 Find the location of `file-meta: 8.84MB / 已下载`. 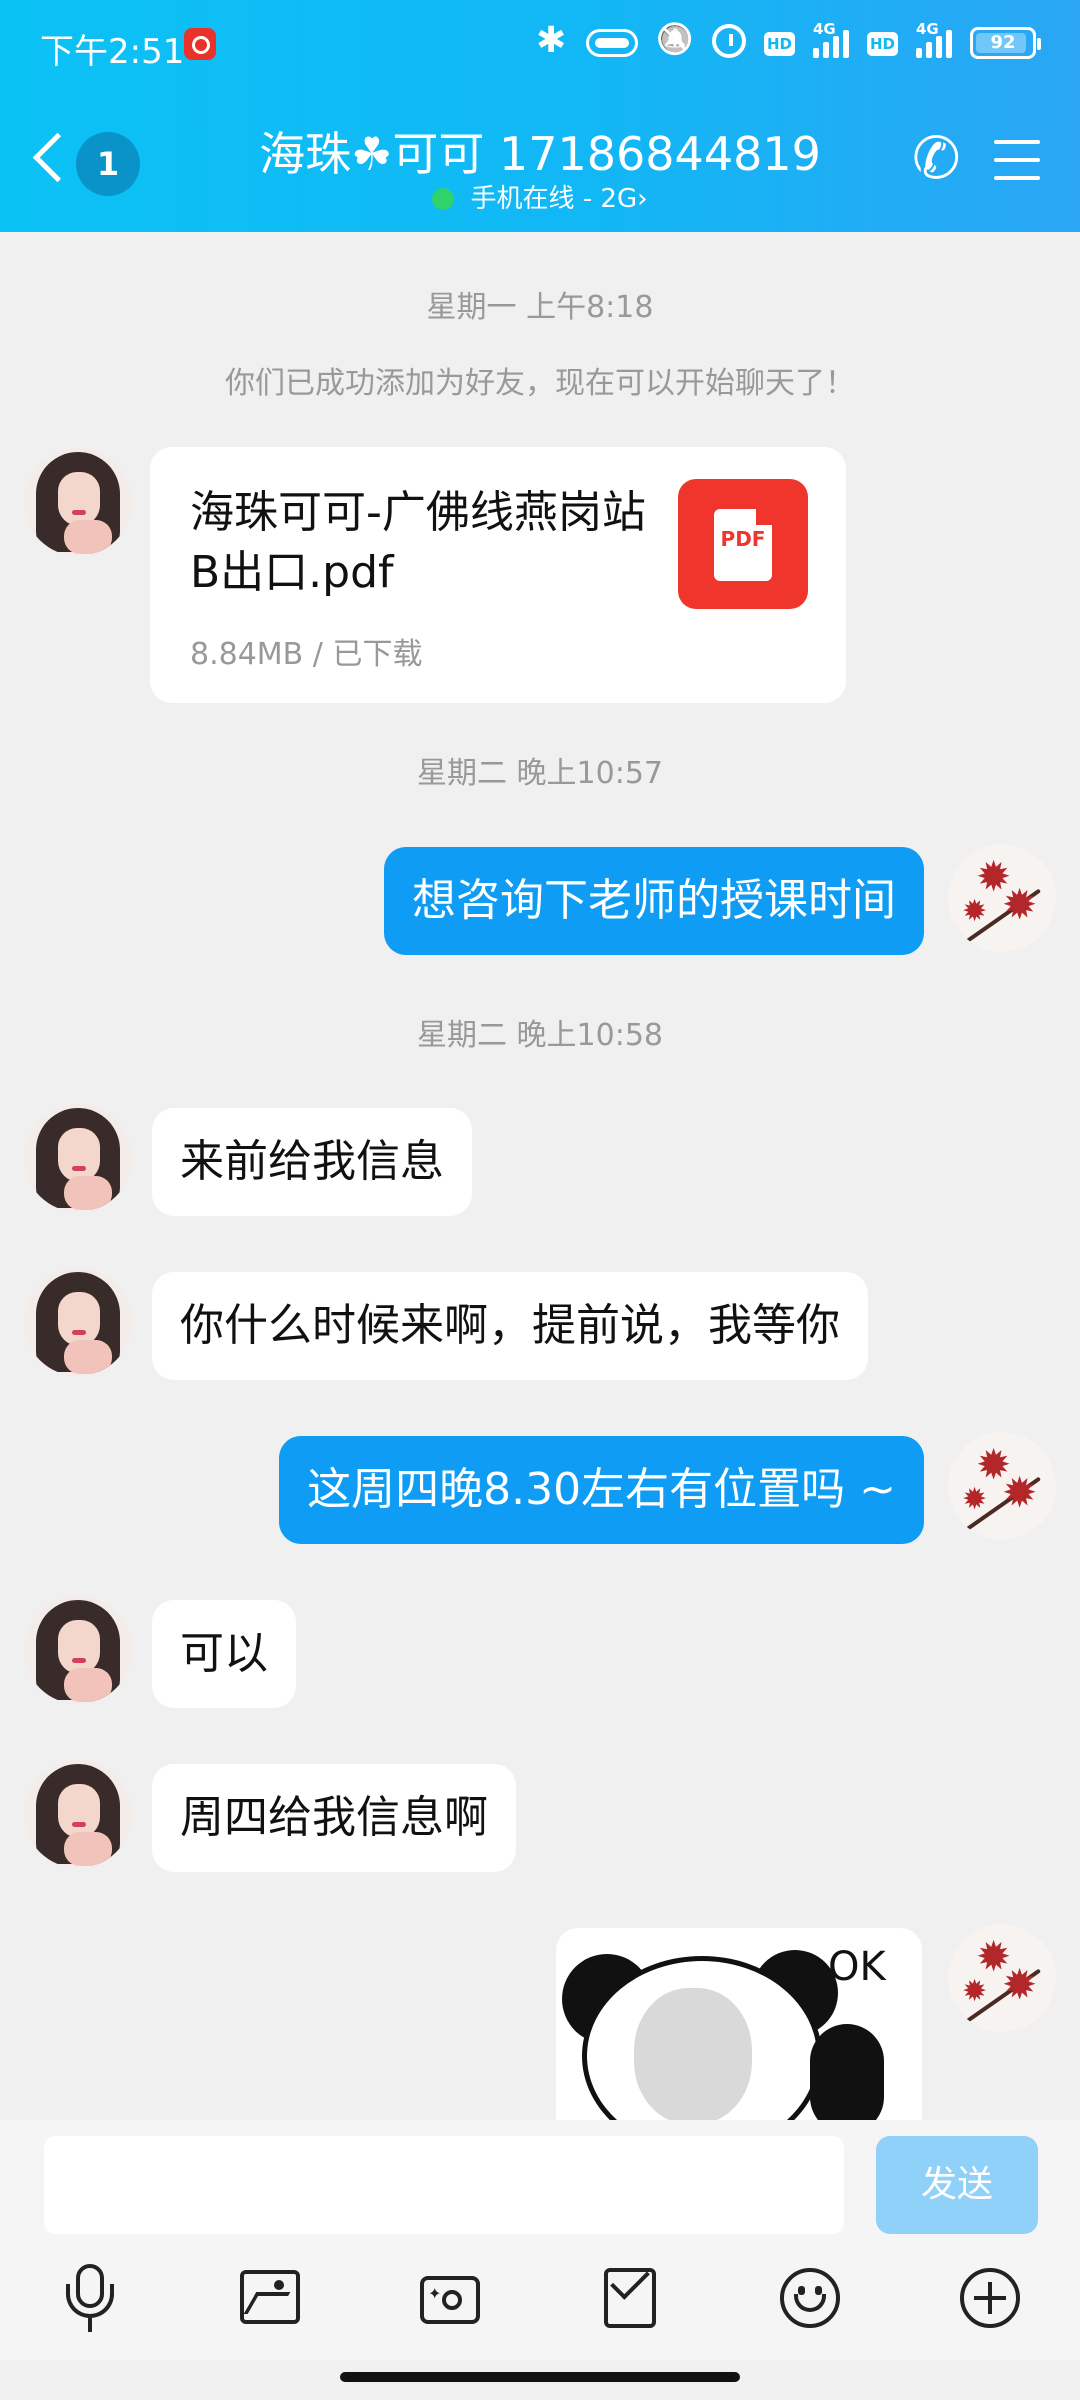

file-meta: 8.84MB / 已下载 is located at coordinates (306, 654).